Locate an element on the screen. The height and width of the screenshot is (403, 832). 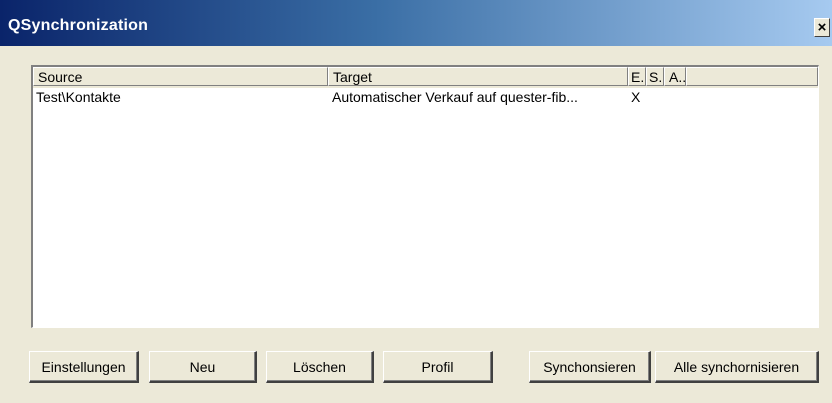
list-header: Source Target E.. S.. A.. is located at coordinates (425, 77).